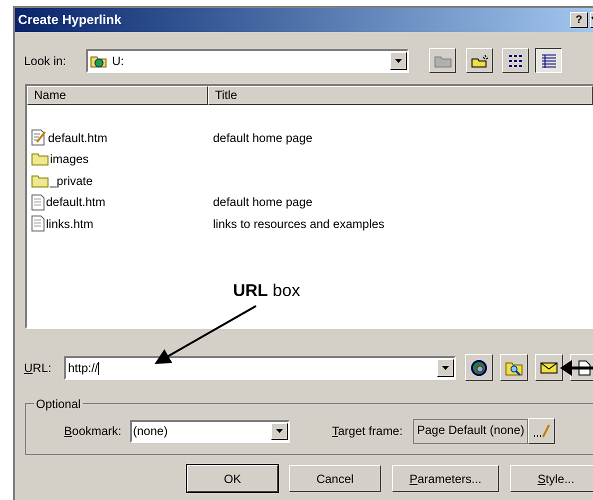 This screenshot has height=500, width=593. Describe the element at coordinates (84, 368) in the screenshot. I see `url-value: http://` at that location.